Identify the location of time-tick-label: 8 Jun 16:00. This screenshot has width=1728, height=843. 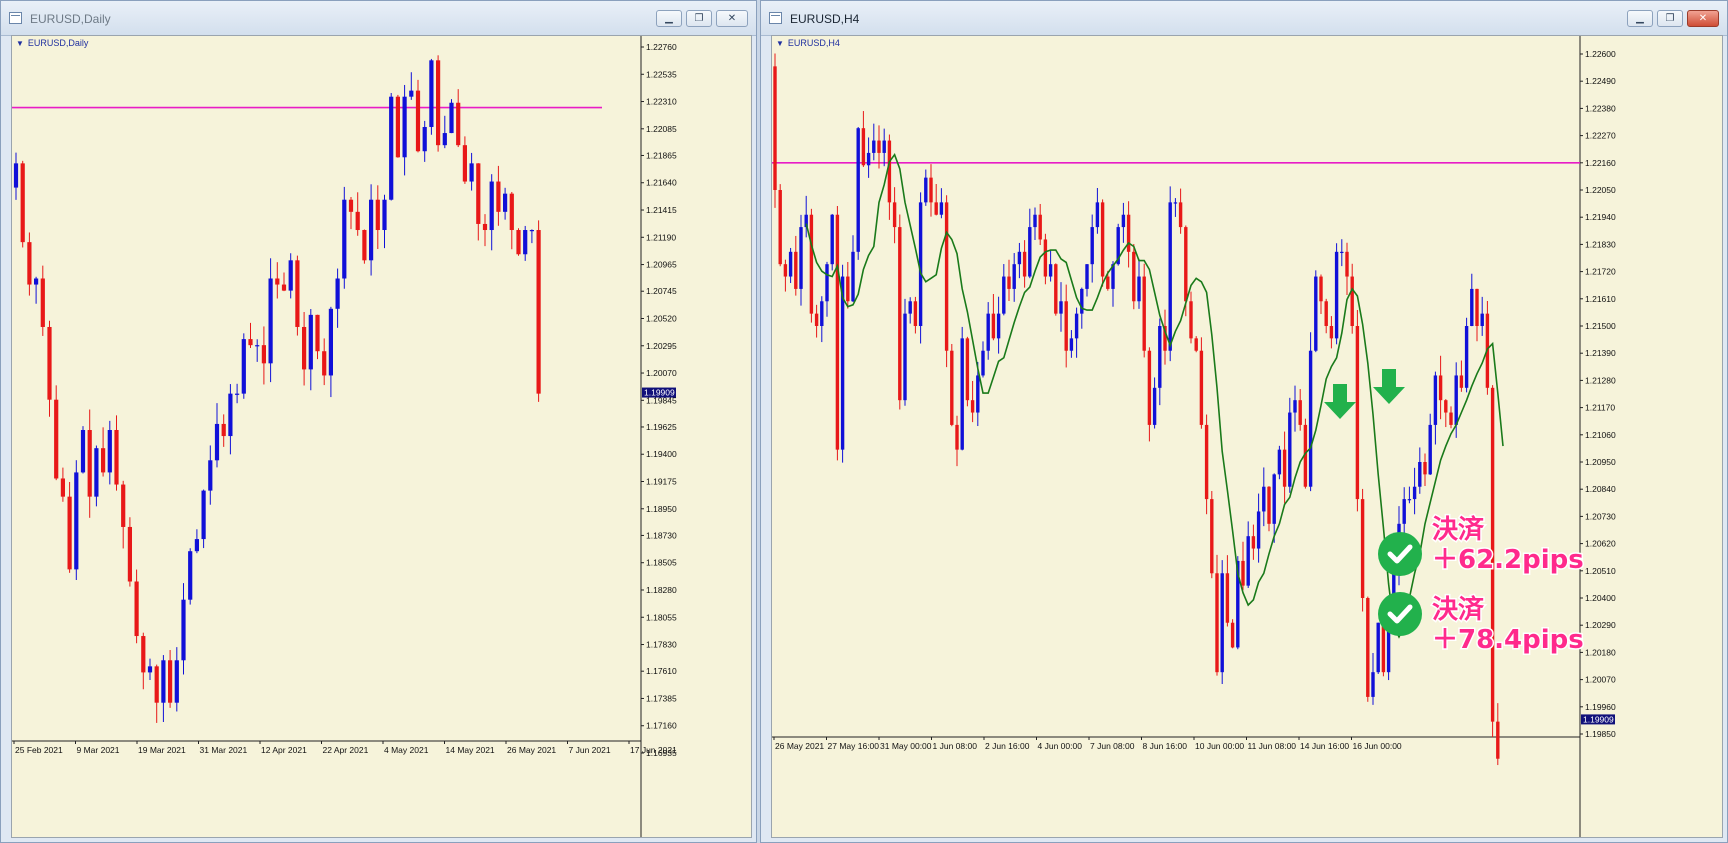
(1165, 746).